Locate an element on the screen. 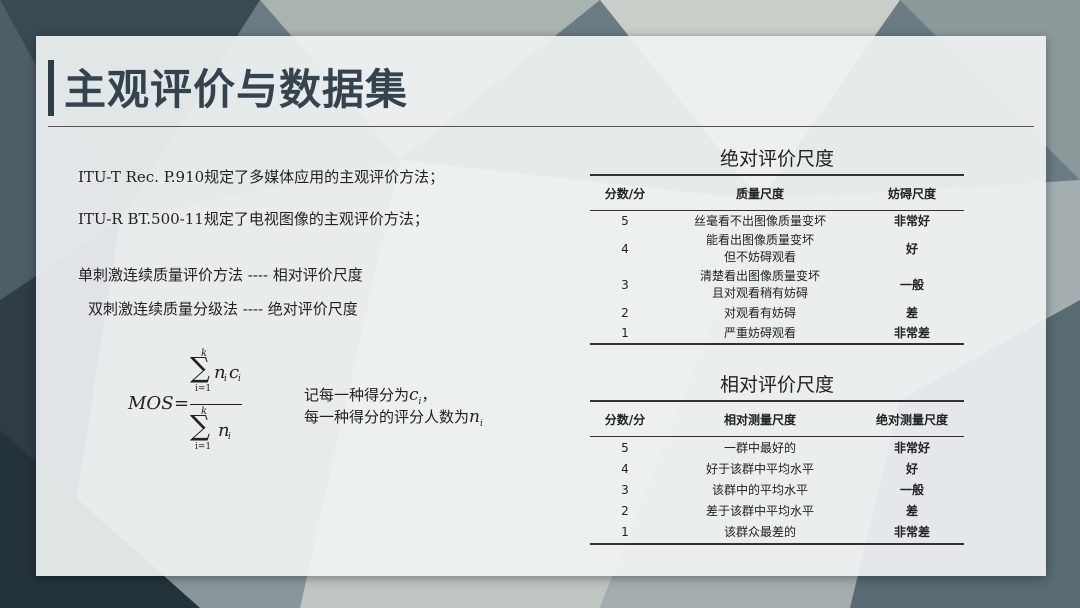 This screenshot has height=608, width=1080. table-row: 4 好于该群中平均水平 好 is located at coordinates (777, 469).